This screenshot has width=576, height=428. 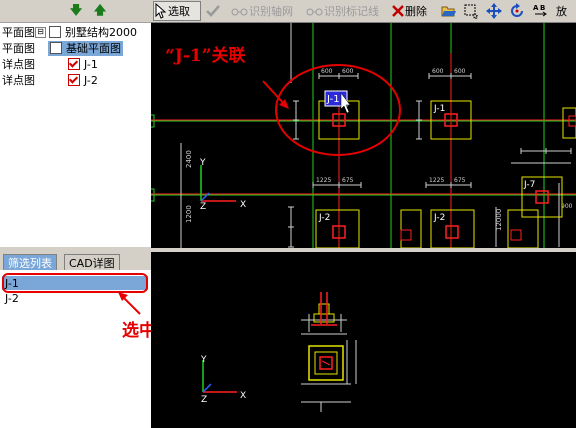 I want to click on open-button, so click(x=450, y=11).